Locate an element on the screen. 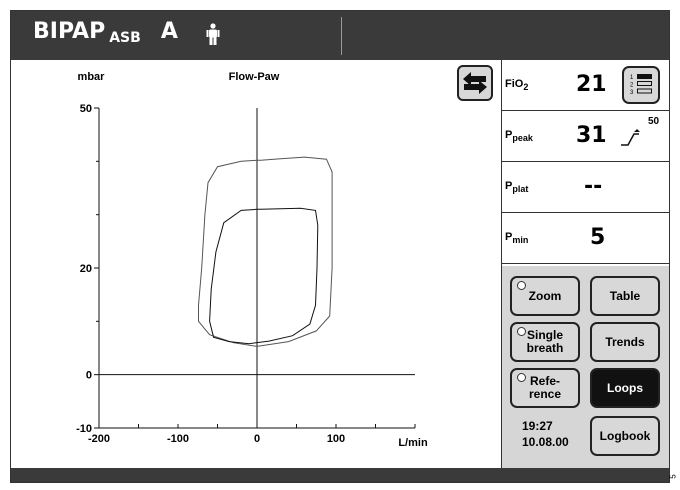 The width and height of the screenshot is (680, 490). y-axis-unit-label: mbar is located at coordinates (92, 77).